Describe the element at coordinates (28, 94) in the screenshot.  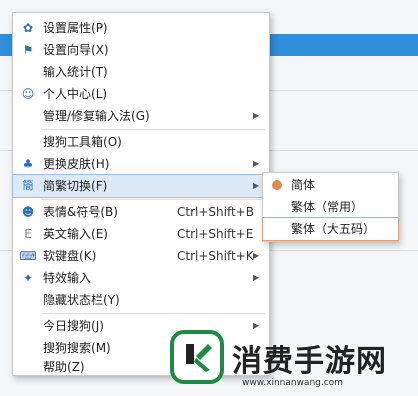
I see `user-icon: ☺` at that location.